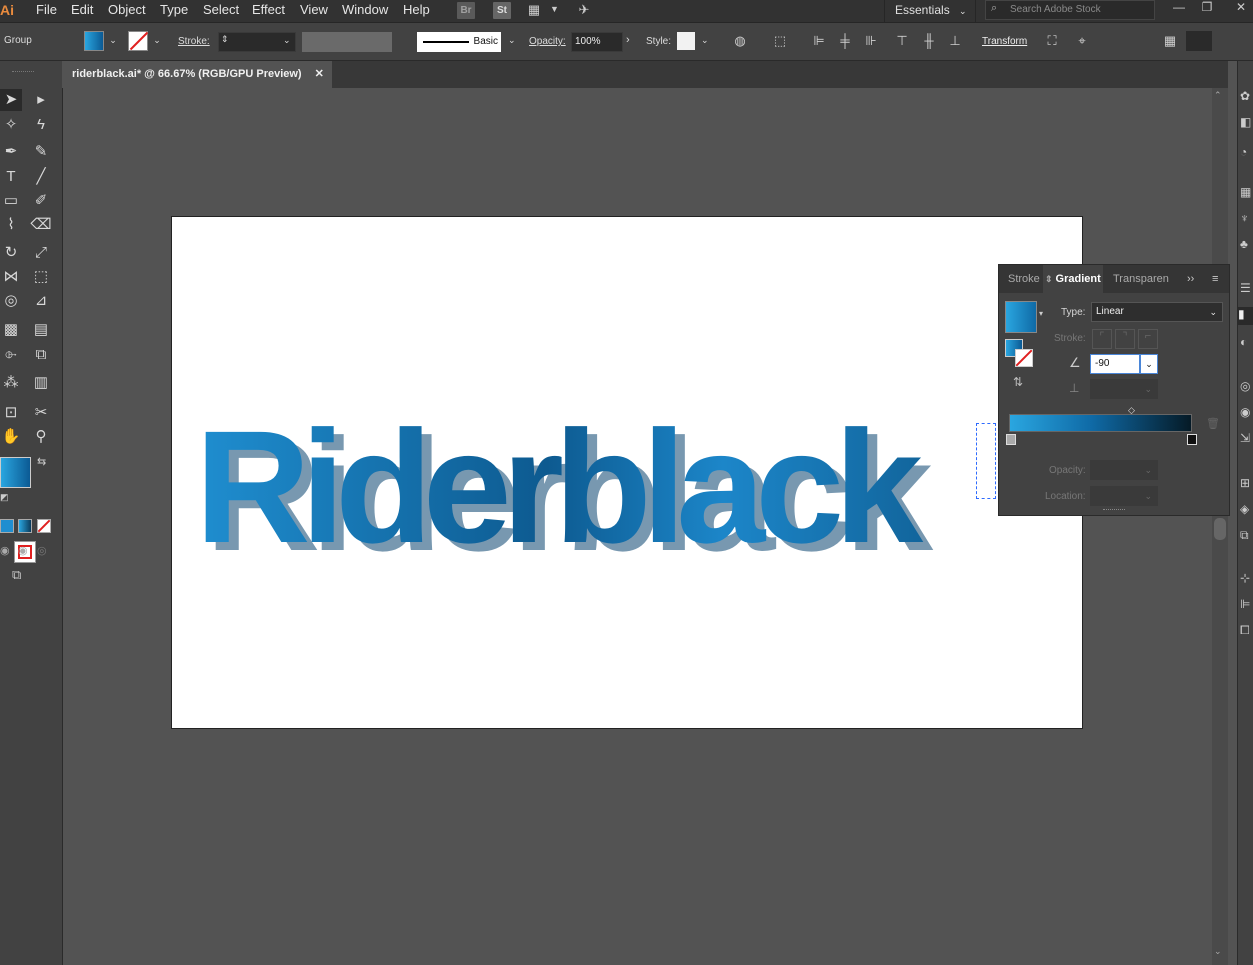 This screenshot has width=1253, height=965. Describe the element at coordinates (1244, 535) in the screenshot. I see `links-icon: ⧉` at that location.